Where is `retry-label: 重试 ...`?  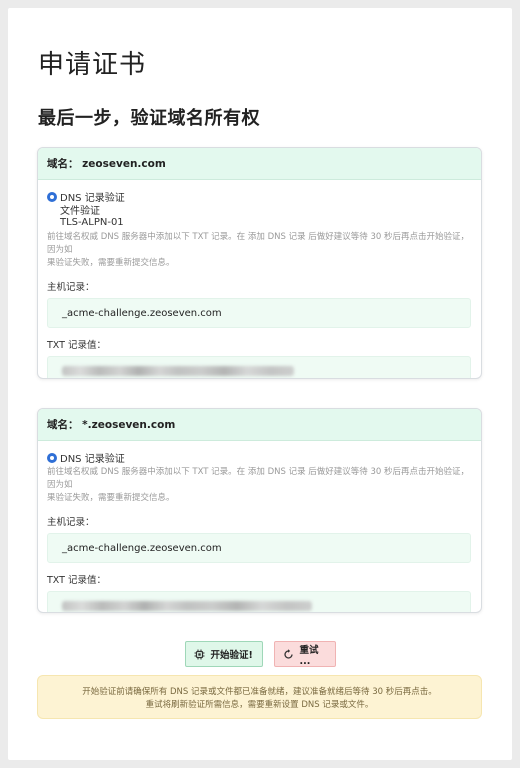
retry-label: 重试 ... is located at coordinates (309, 655).